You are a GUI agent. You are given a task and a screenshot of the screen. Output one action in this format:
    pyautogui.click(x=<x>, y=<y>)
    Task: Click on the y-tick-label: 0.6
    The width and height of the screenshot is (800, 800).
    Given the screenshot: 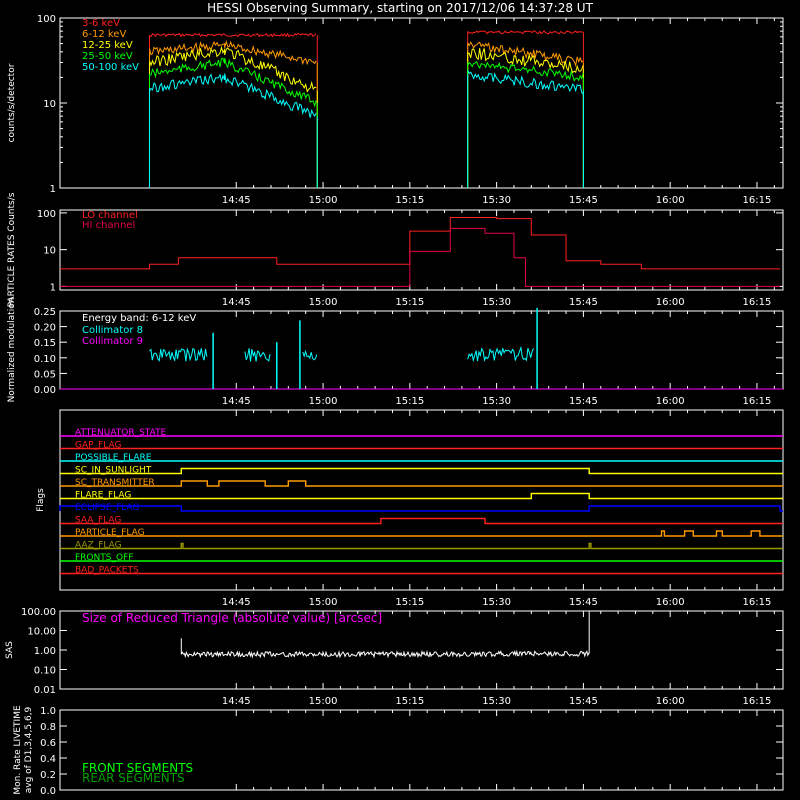 What is the action you would take?
    pyautogui.click(x=48, y=743)
    